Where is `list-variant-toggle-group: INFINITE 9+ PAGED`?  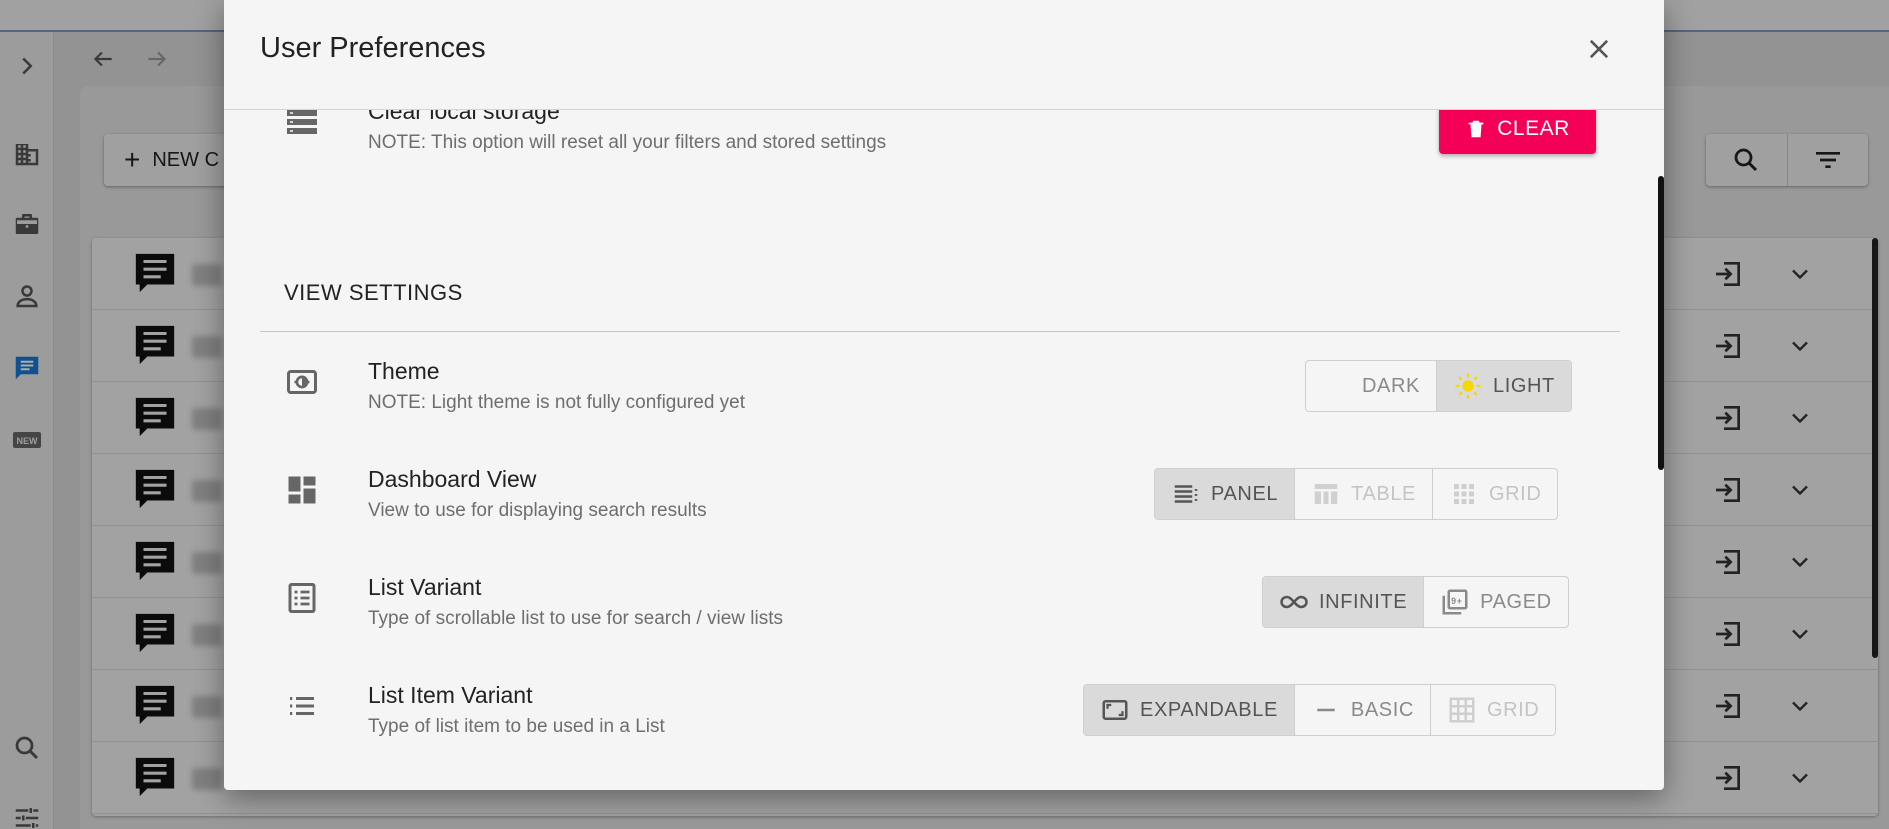
list-variant-toggle-group: INFINITE 9+ PAGED is located at coordinates (1415, 602).